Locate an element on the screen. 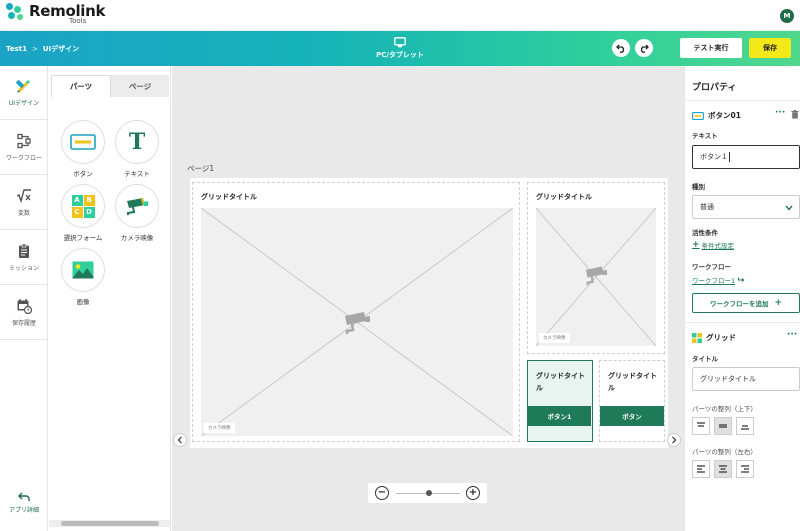  prev-page-arrow is located at coordinates (180, 440).